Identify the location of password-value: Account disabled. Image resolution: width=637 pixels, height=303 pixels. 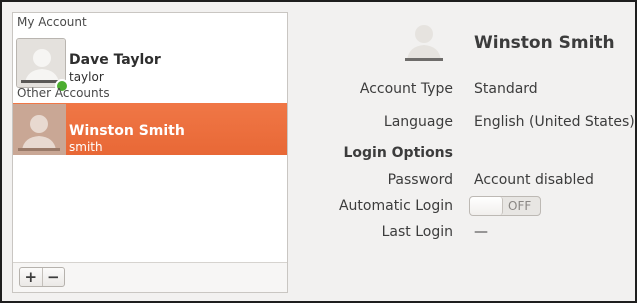
(534, 180).